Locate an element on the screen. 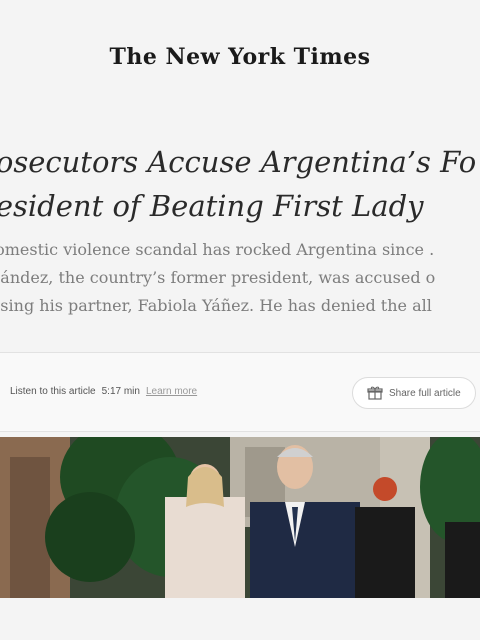  share-full-article-button: Share full article is located at coordinates (414, 393).